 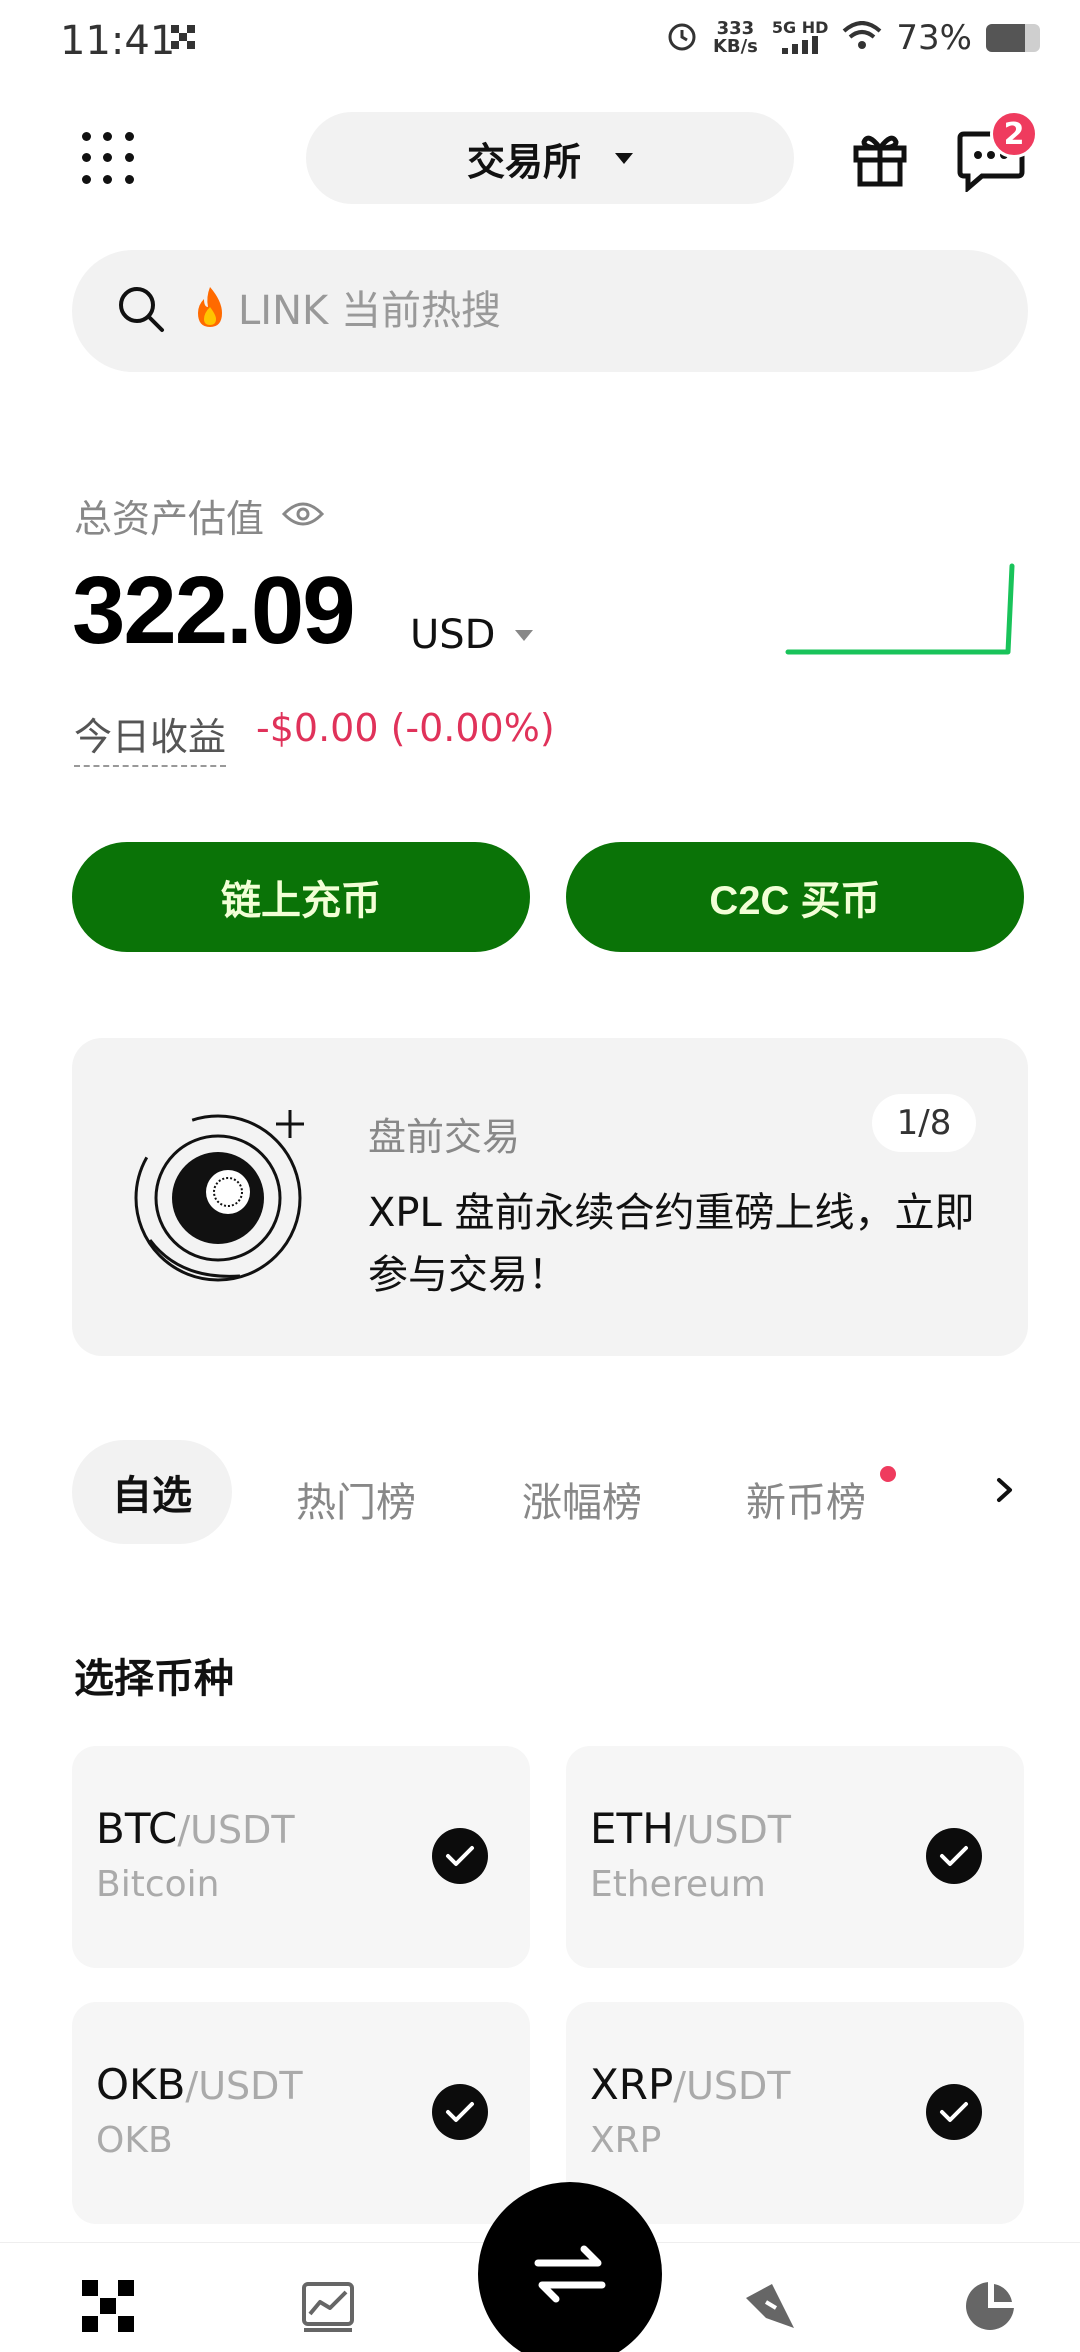 What do you see at coordinates (570, 2274) in the screenshot?
I see `trade-swap-icon` at bounding box center [570, 2274].